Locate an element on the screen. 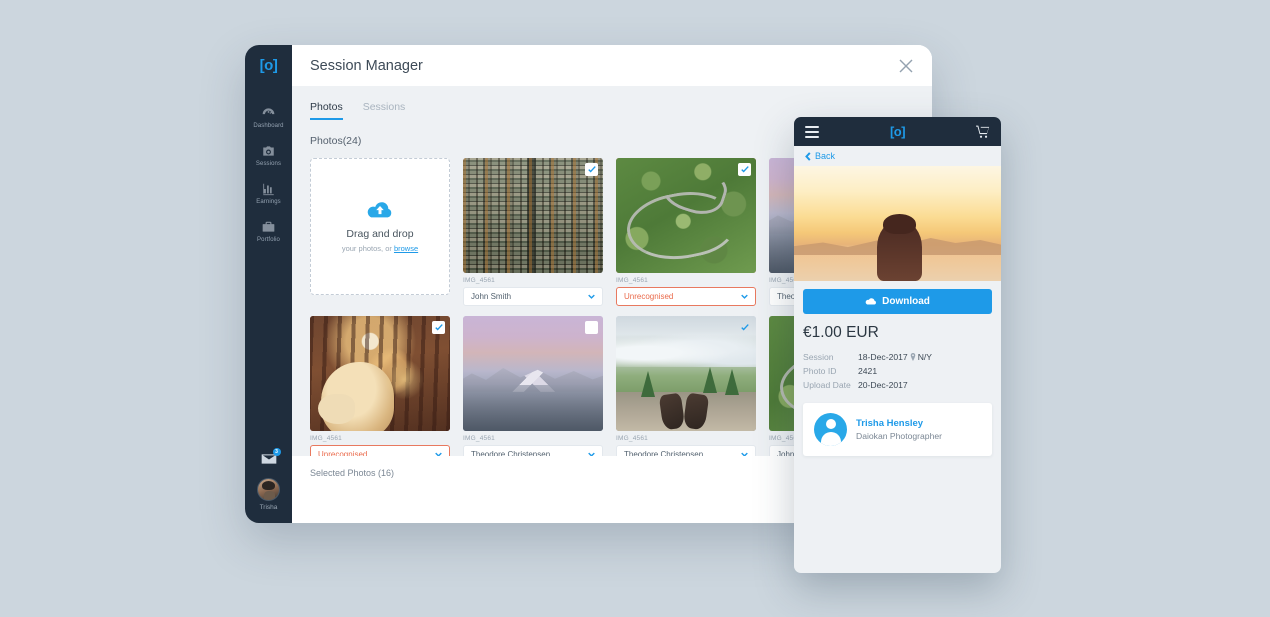 The image size is (1270, 617). detail-row-upload-date: Upload Date 20-Dec-2017 is located at coordinates (897, 385).